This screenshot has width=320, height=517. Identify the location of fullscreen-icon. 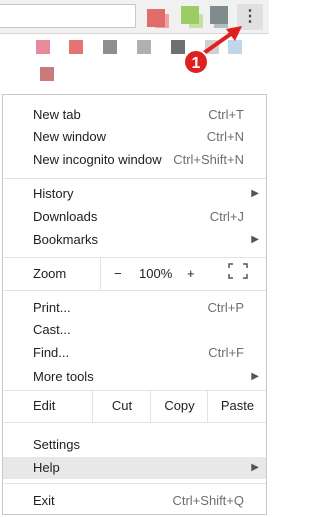
(238, 271).